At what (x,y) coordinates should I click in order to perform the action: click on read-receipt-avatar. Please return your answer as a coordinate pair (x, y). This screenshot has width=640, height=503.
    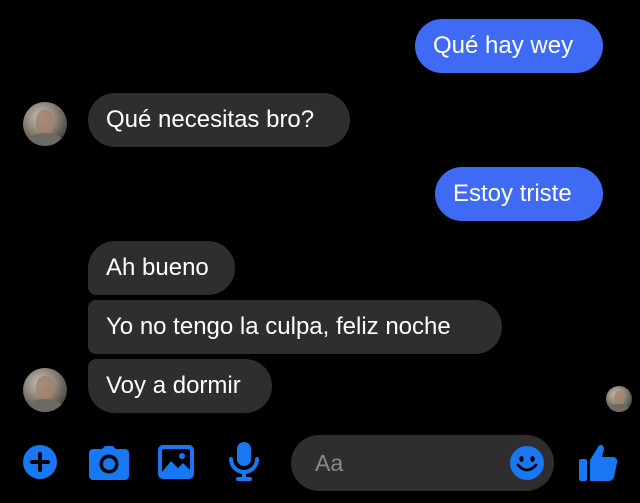
    Looking at the image, I should click on (619, 399).